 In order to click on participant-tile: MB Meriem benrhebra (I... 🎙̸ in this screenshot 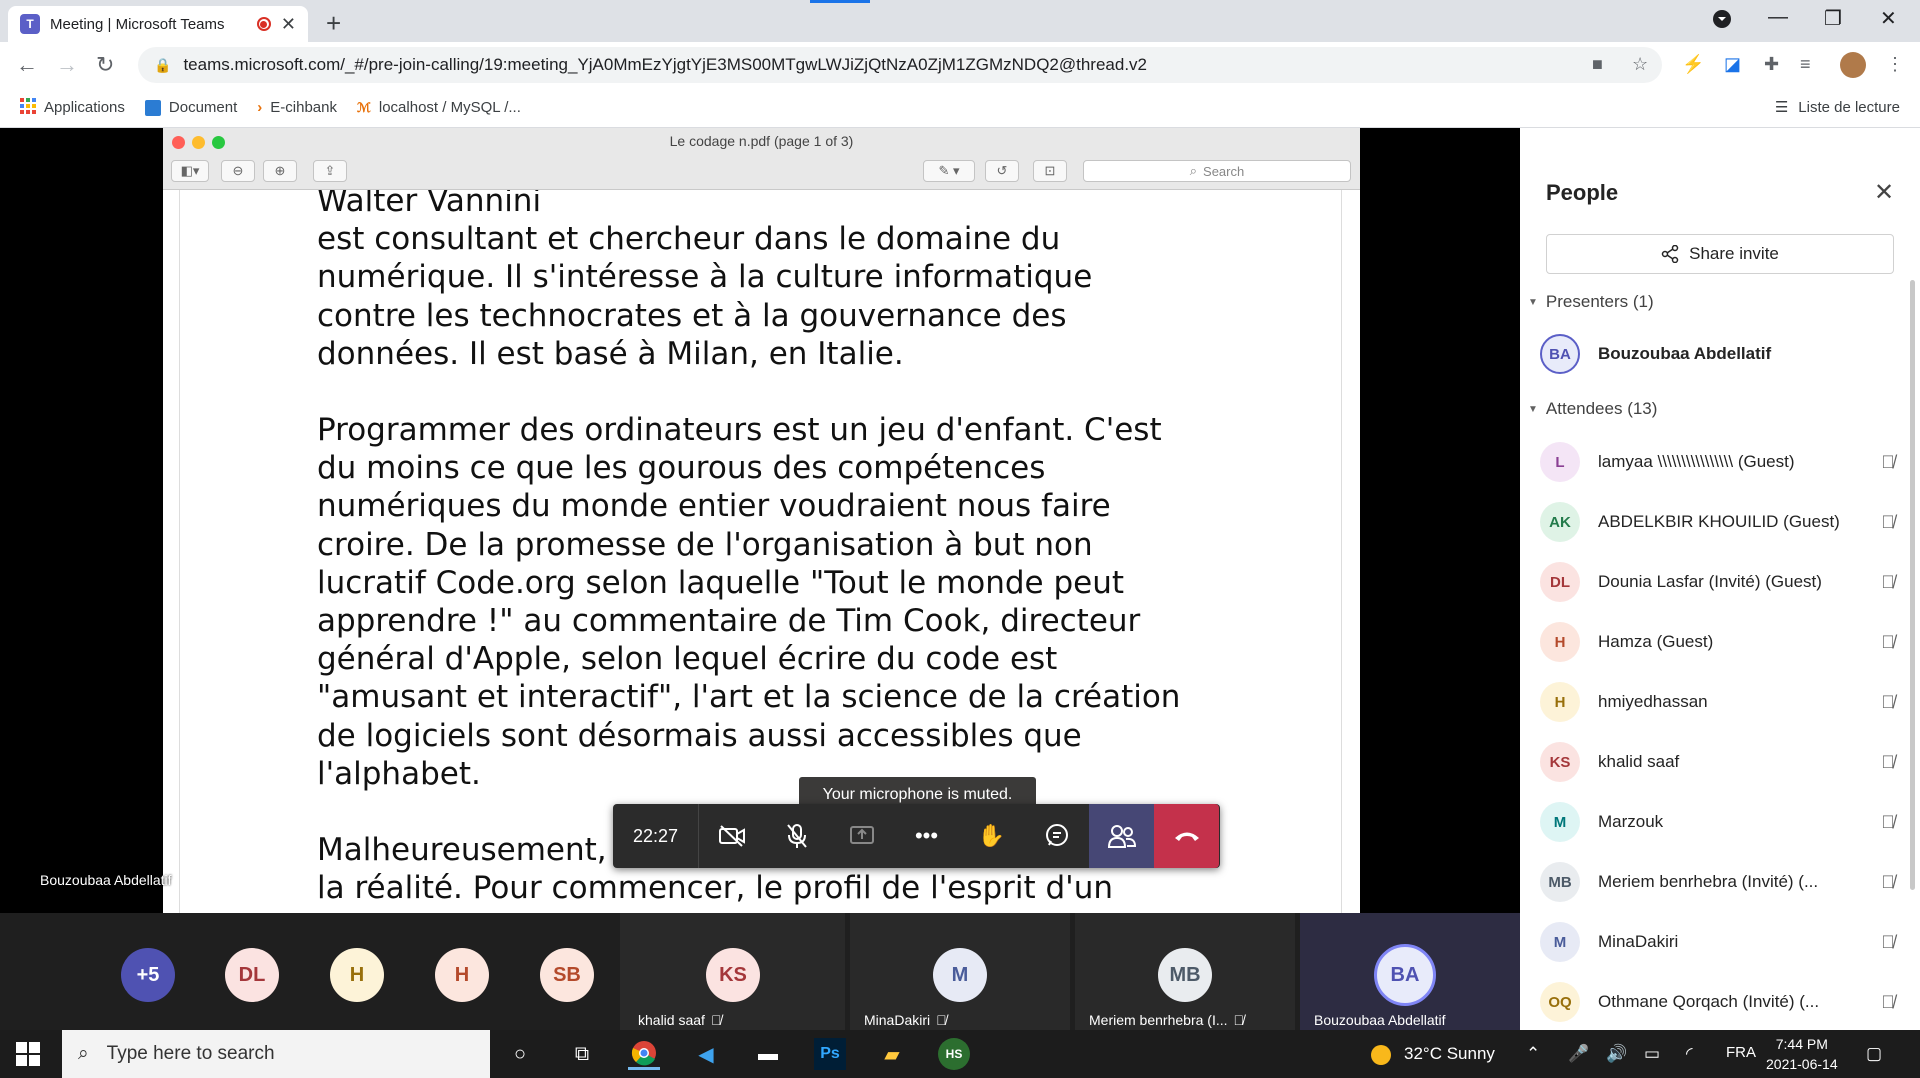, I will do `click(1185, 971)`.